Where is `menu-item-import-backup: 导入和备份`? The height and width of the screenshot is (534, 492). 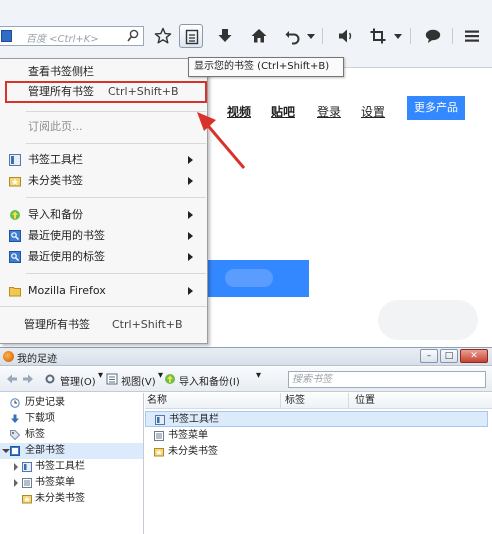
menu-item-import-backup: 导入和备份 is located at coordinates (103, 215).